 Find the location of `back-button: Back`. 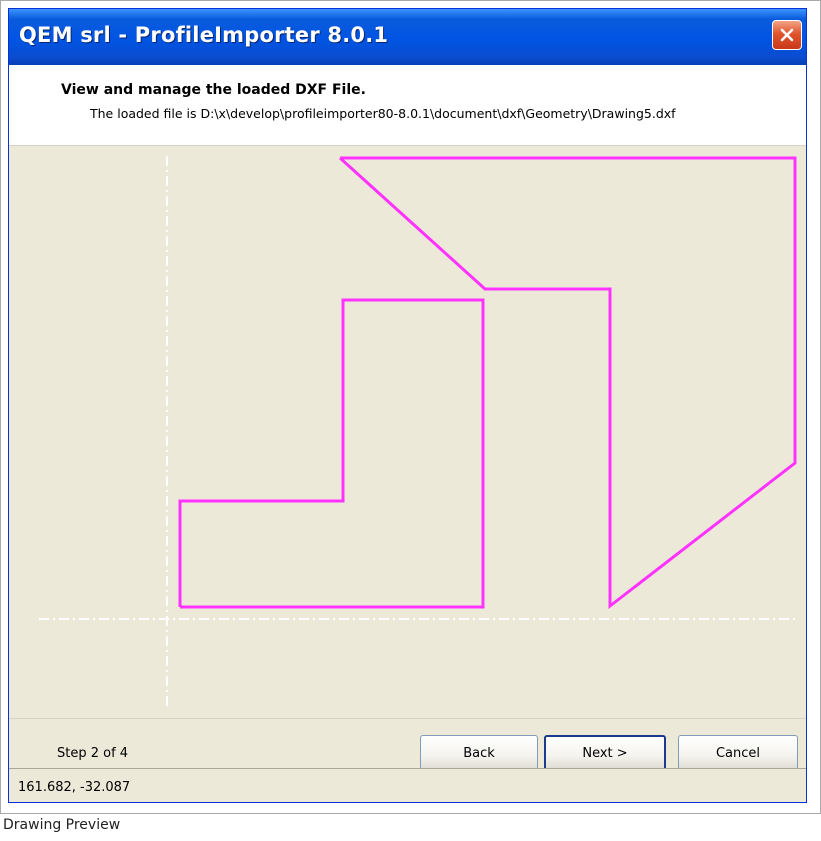

back-button: Back is located at coordinates (479, 753).